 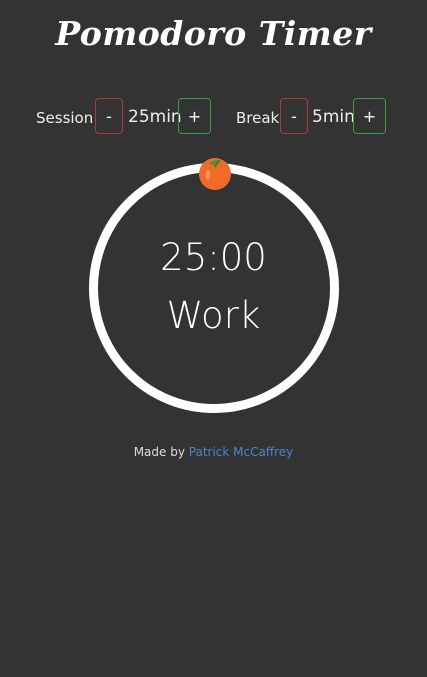 What do you see at coordinates (215, 174) in the screenshot?
I see `tomato-icon` at bounding box center [215, 174].